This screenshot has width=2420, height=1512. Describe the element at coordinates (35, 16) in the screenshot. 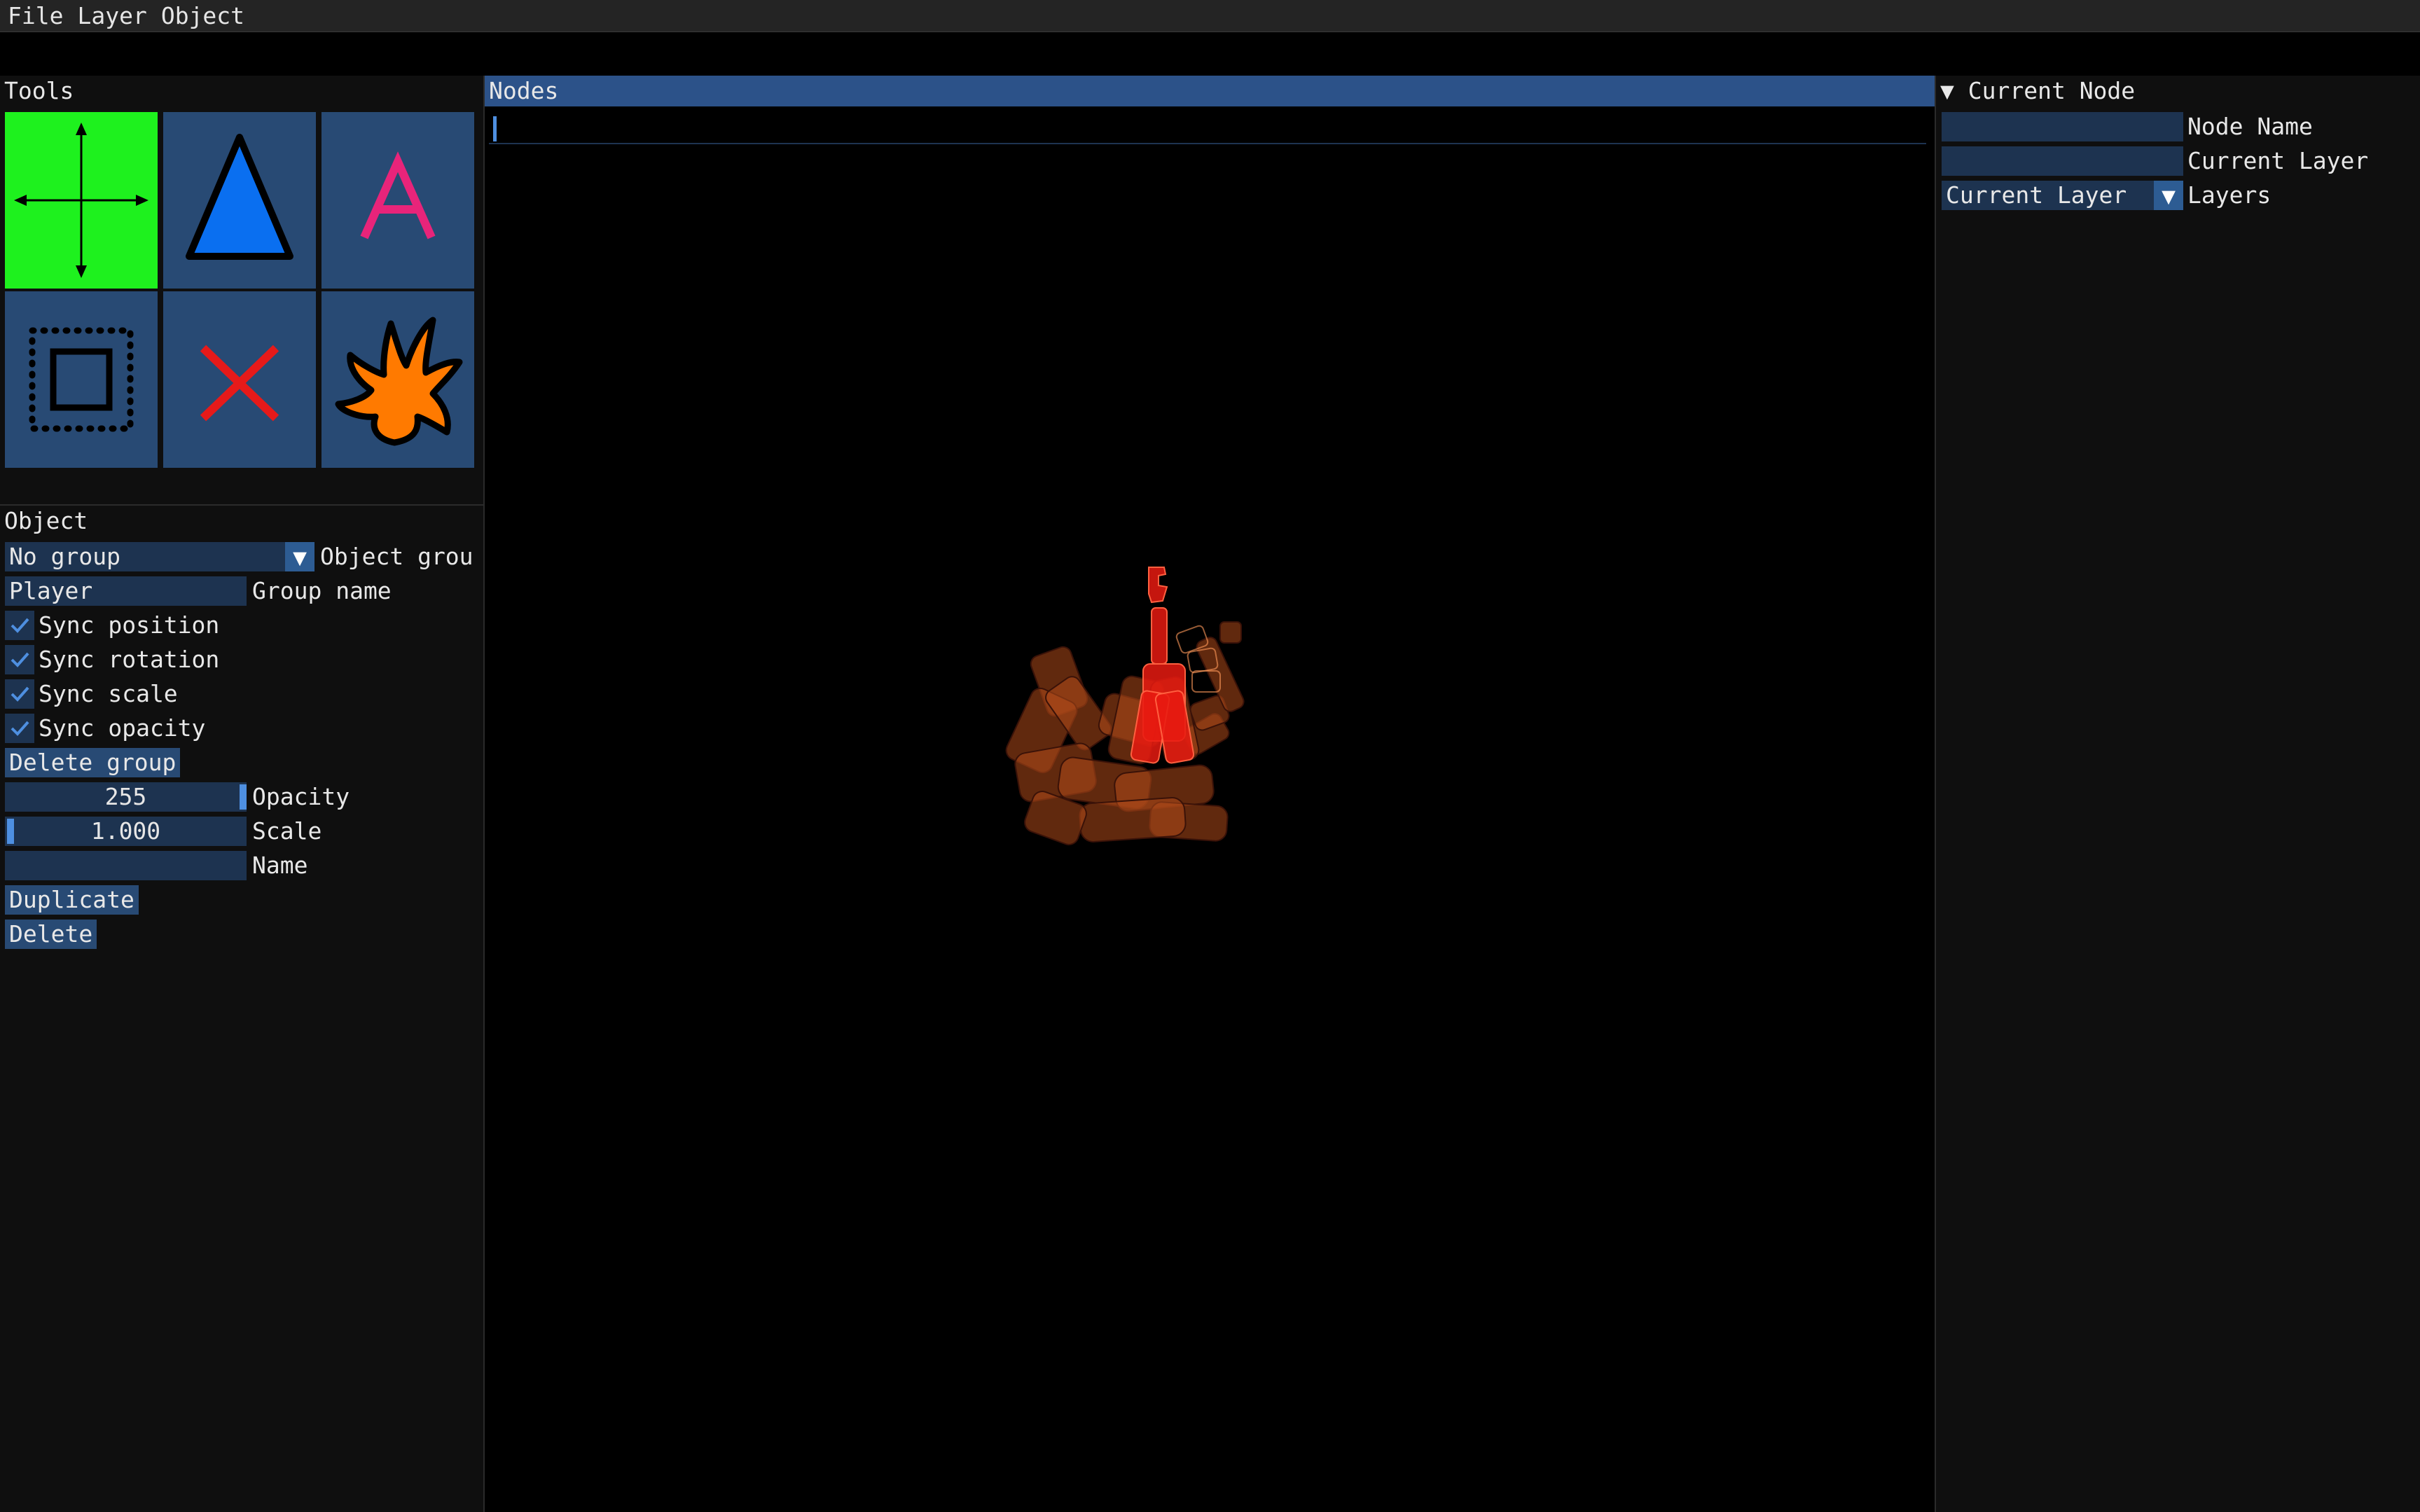

I see `menu-file: File` at that location.